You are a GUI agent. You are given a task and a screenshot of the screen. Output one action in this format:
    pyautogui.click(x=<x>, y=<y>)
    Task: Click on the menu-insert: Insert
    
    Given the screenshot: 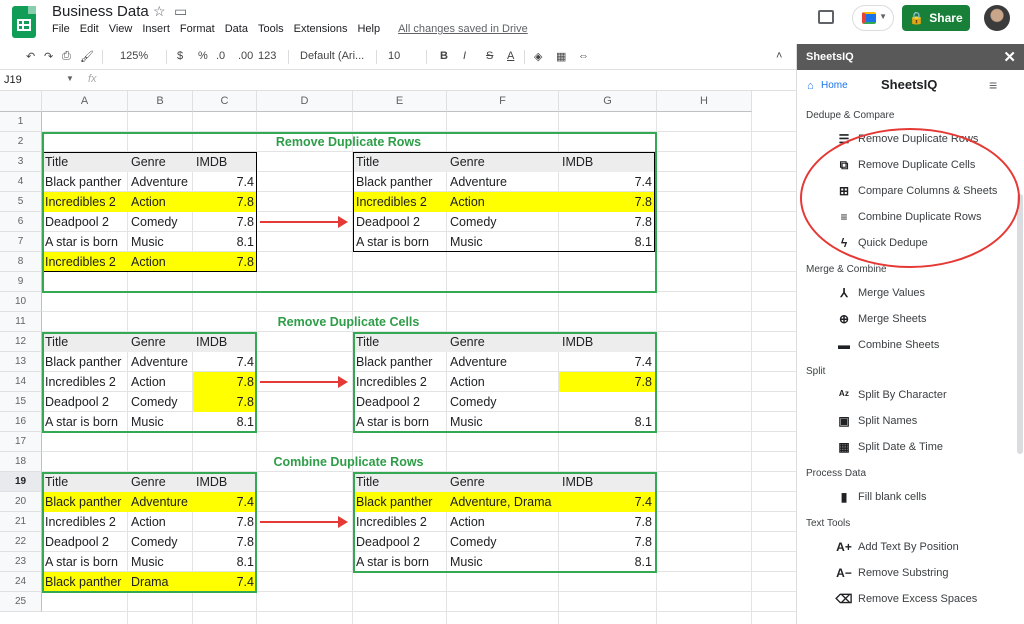 What is the action you would take?
    pyautogui.click(x=156, y=29)
    